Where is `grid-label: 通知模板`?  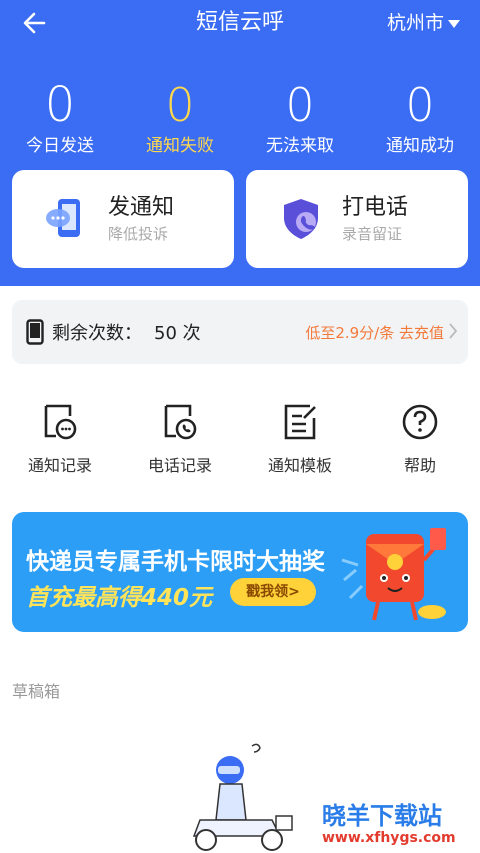 grid-label: 通知模板 is located at coordinates (299, 465).